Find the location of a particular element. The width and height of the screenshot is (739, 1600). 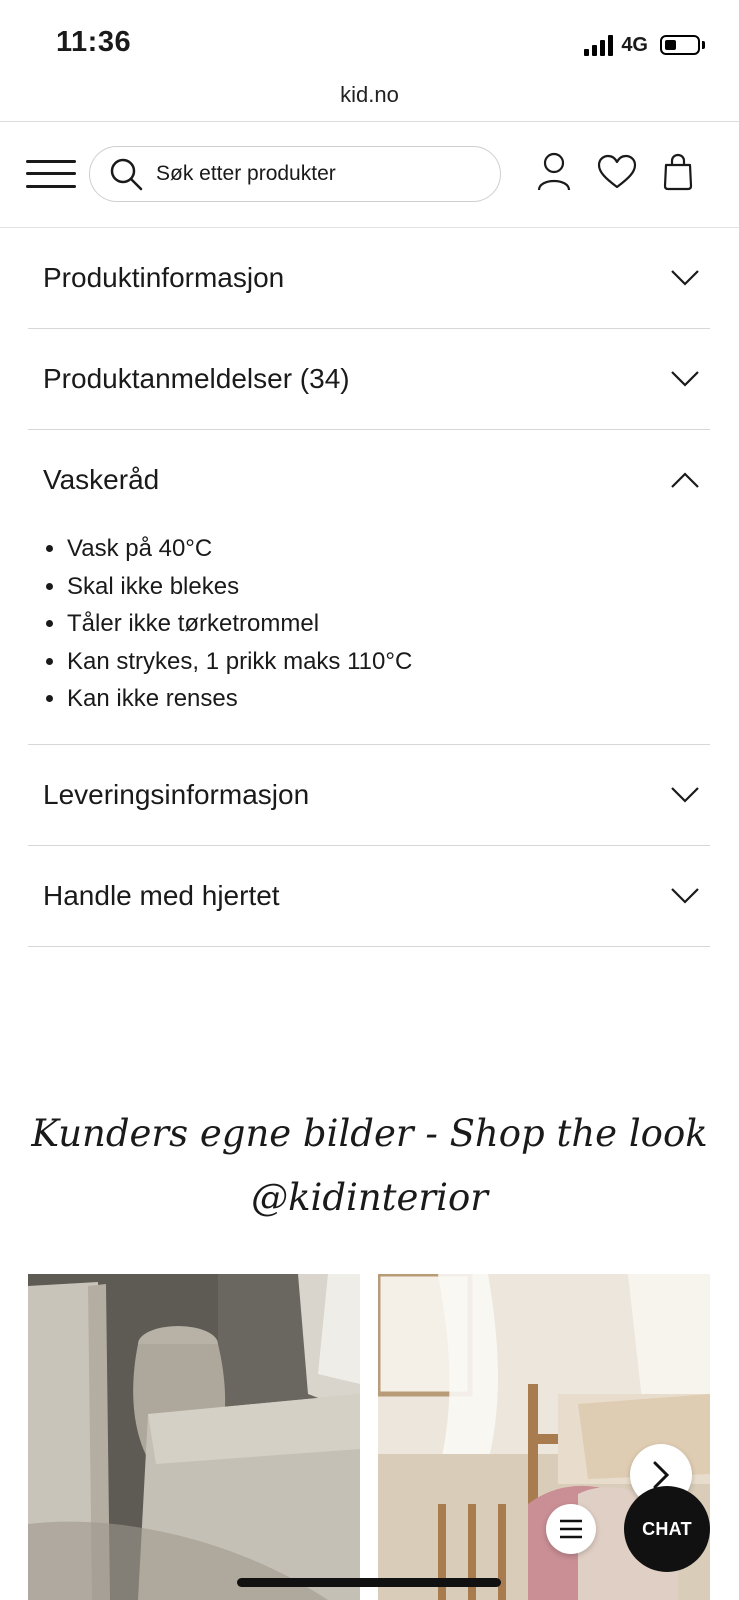

accordion-header: Produktanmeldelser (34) is located at coordinates (369, 379).